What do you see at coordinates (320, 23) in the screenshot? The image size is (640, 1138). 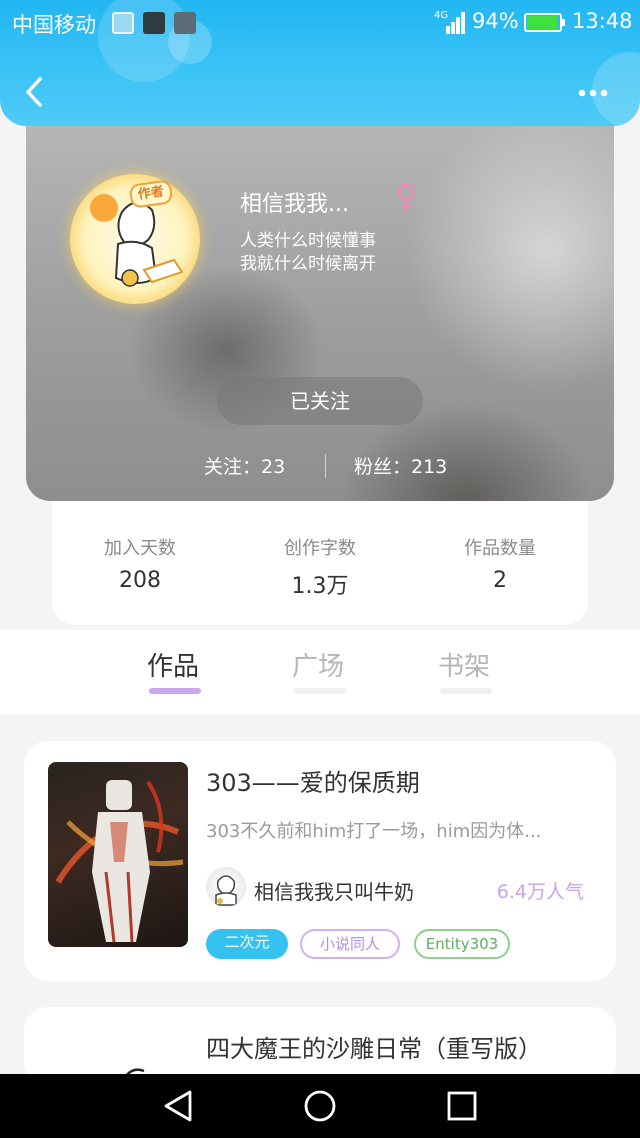 I see `status-bar: 中国移动 4G 94% 13:48` at bounding box center [320, 23].